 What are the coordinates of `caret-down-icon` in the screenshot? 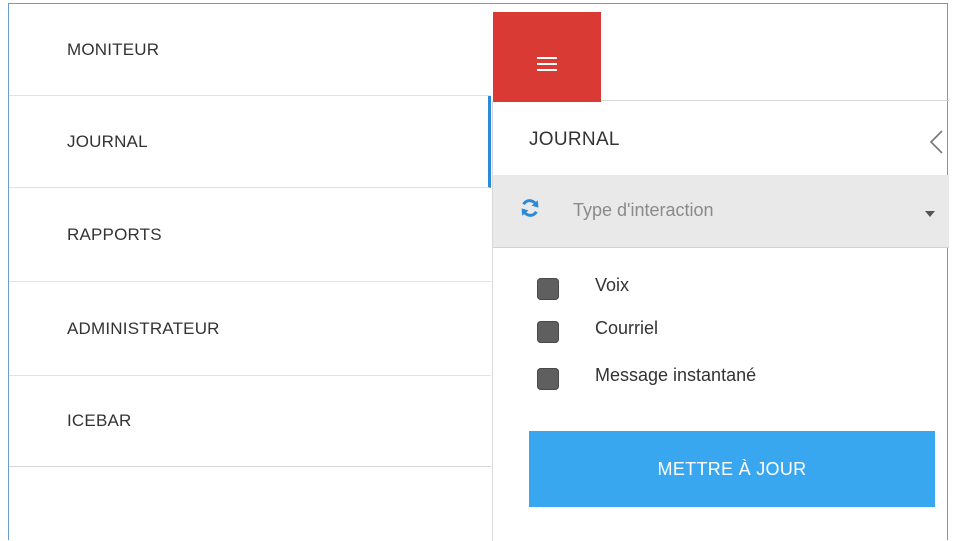 It's located at (930, 214).